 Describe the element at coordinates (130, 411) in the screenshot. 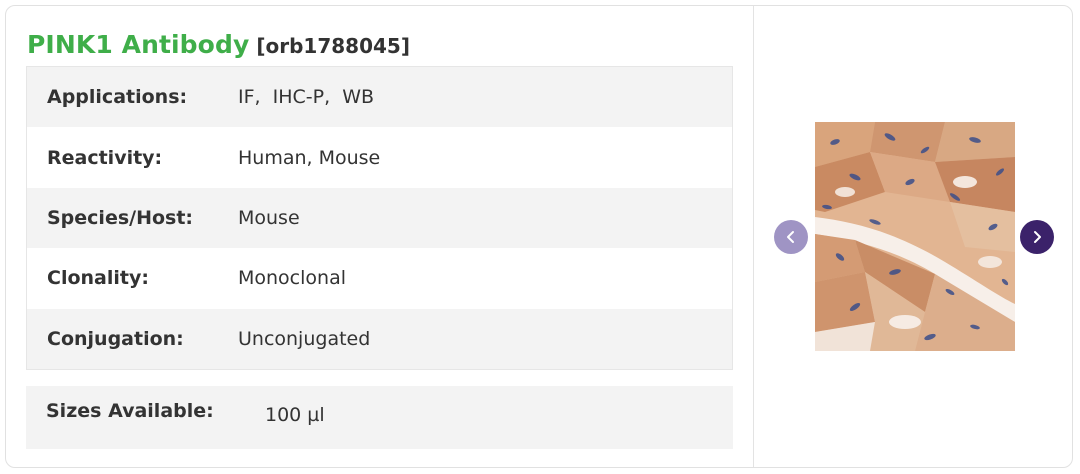

I see `sizes-label: Sizes Available:` at that location.